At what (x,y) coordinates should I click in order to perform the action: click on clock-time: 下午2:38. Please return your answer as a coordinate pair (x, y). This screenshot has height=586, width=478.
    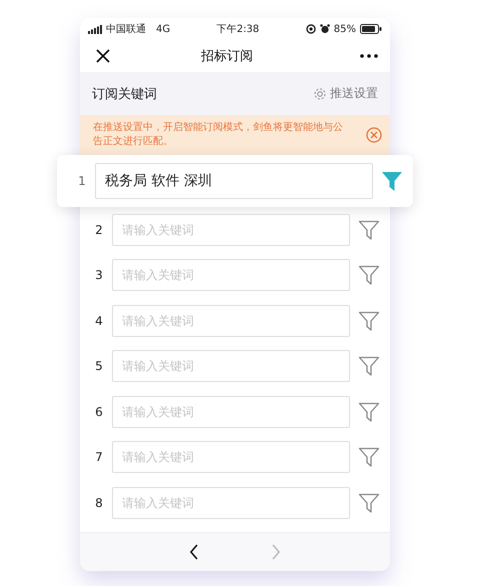
    Looking at the image, I should click on (238, 29).